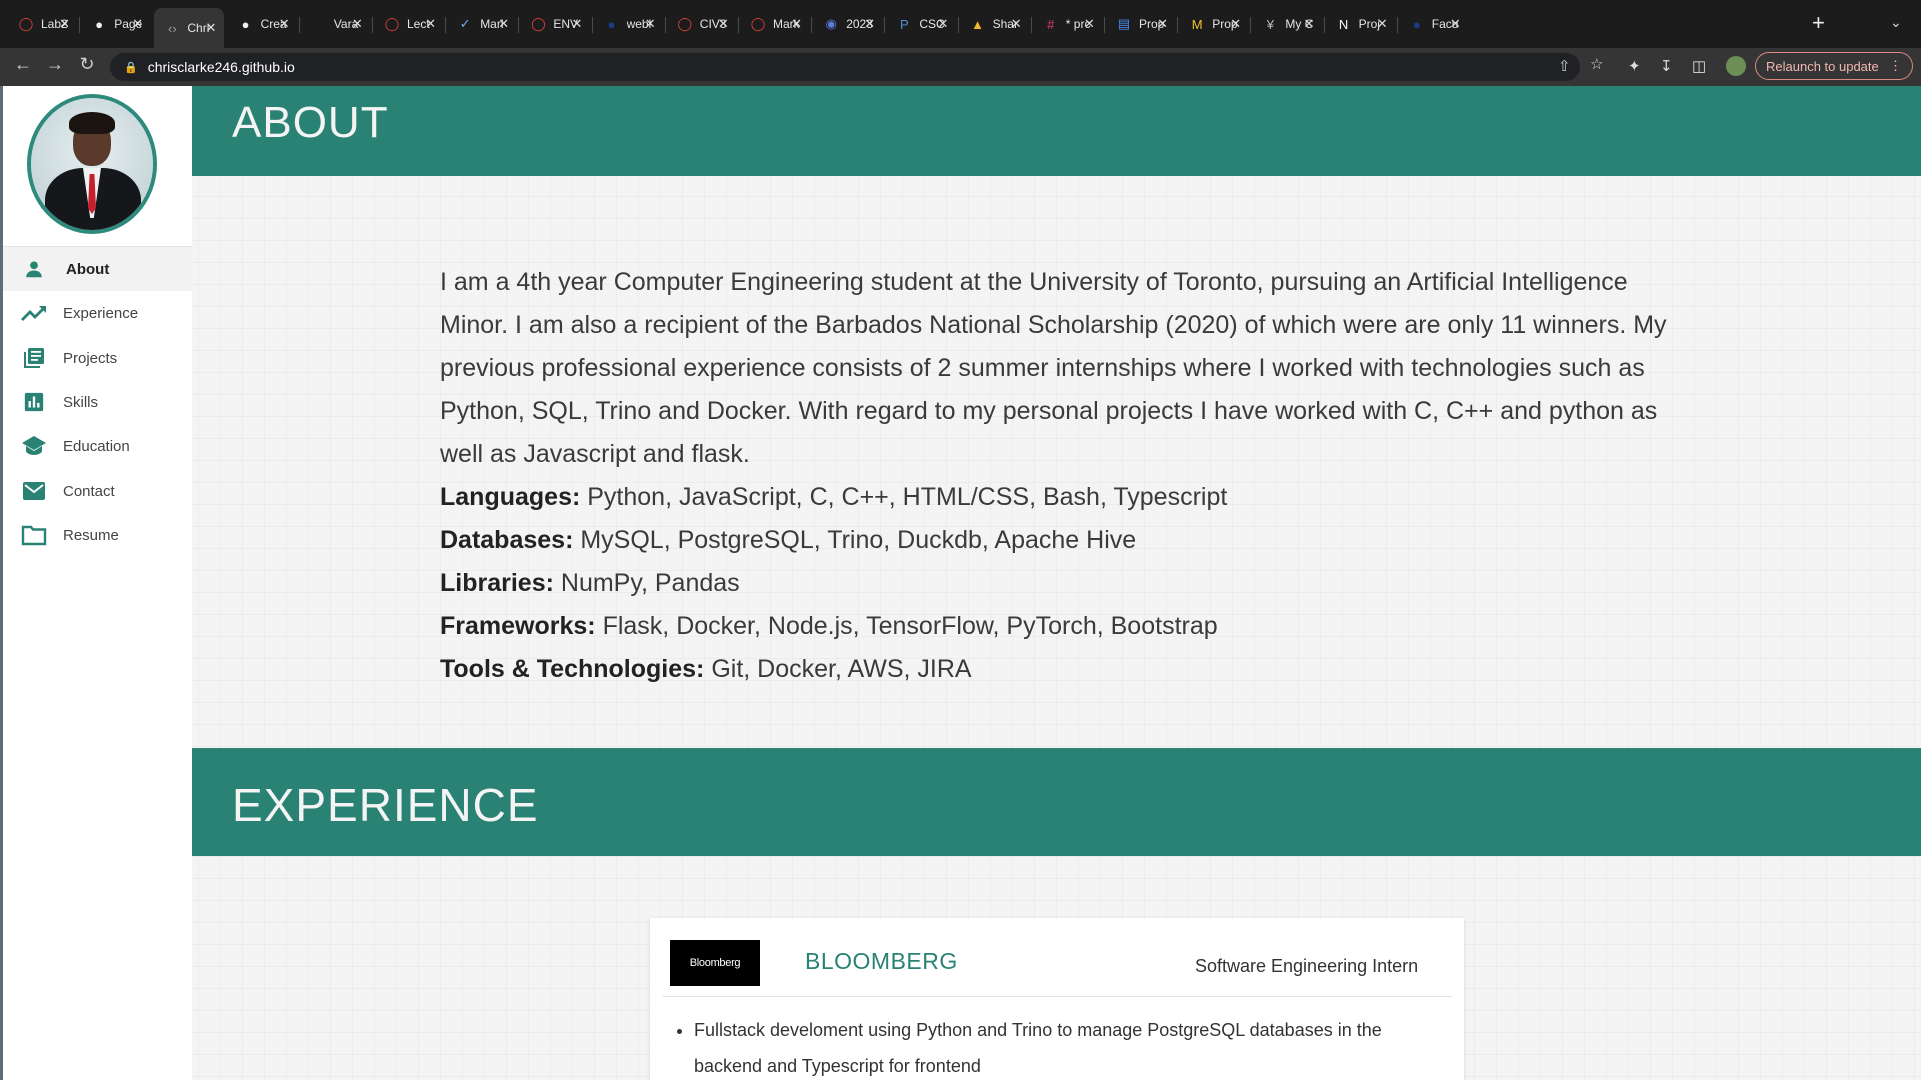  Describe the element at coordinates (629, 24) in the screenshot. I see `browser-tab: ● webl ✕` at that location.